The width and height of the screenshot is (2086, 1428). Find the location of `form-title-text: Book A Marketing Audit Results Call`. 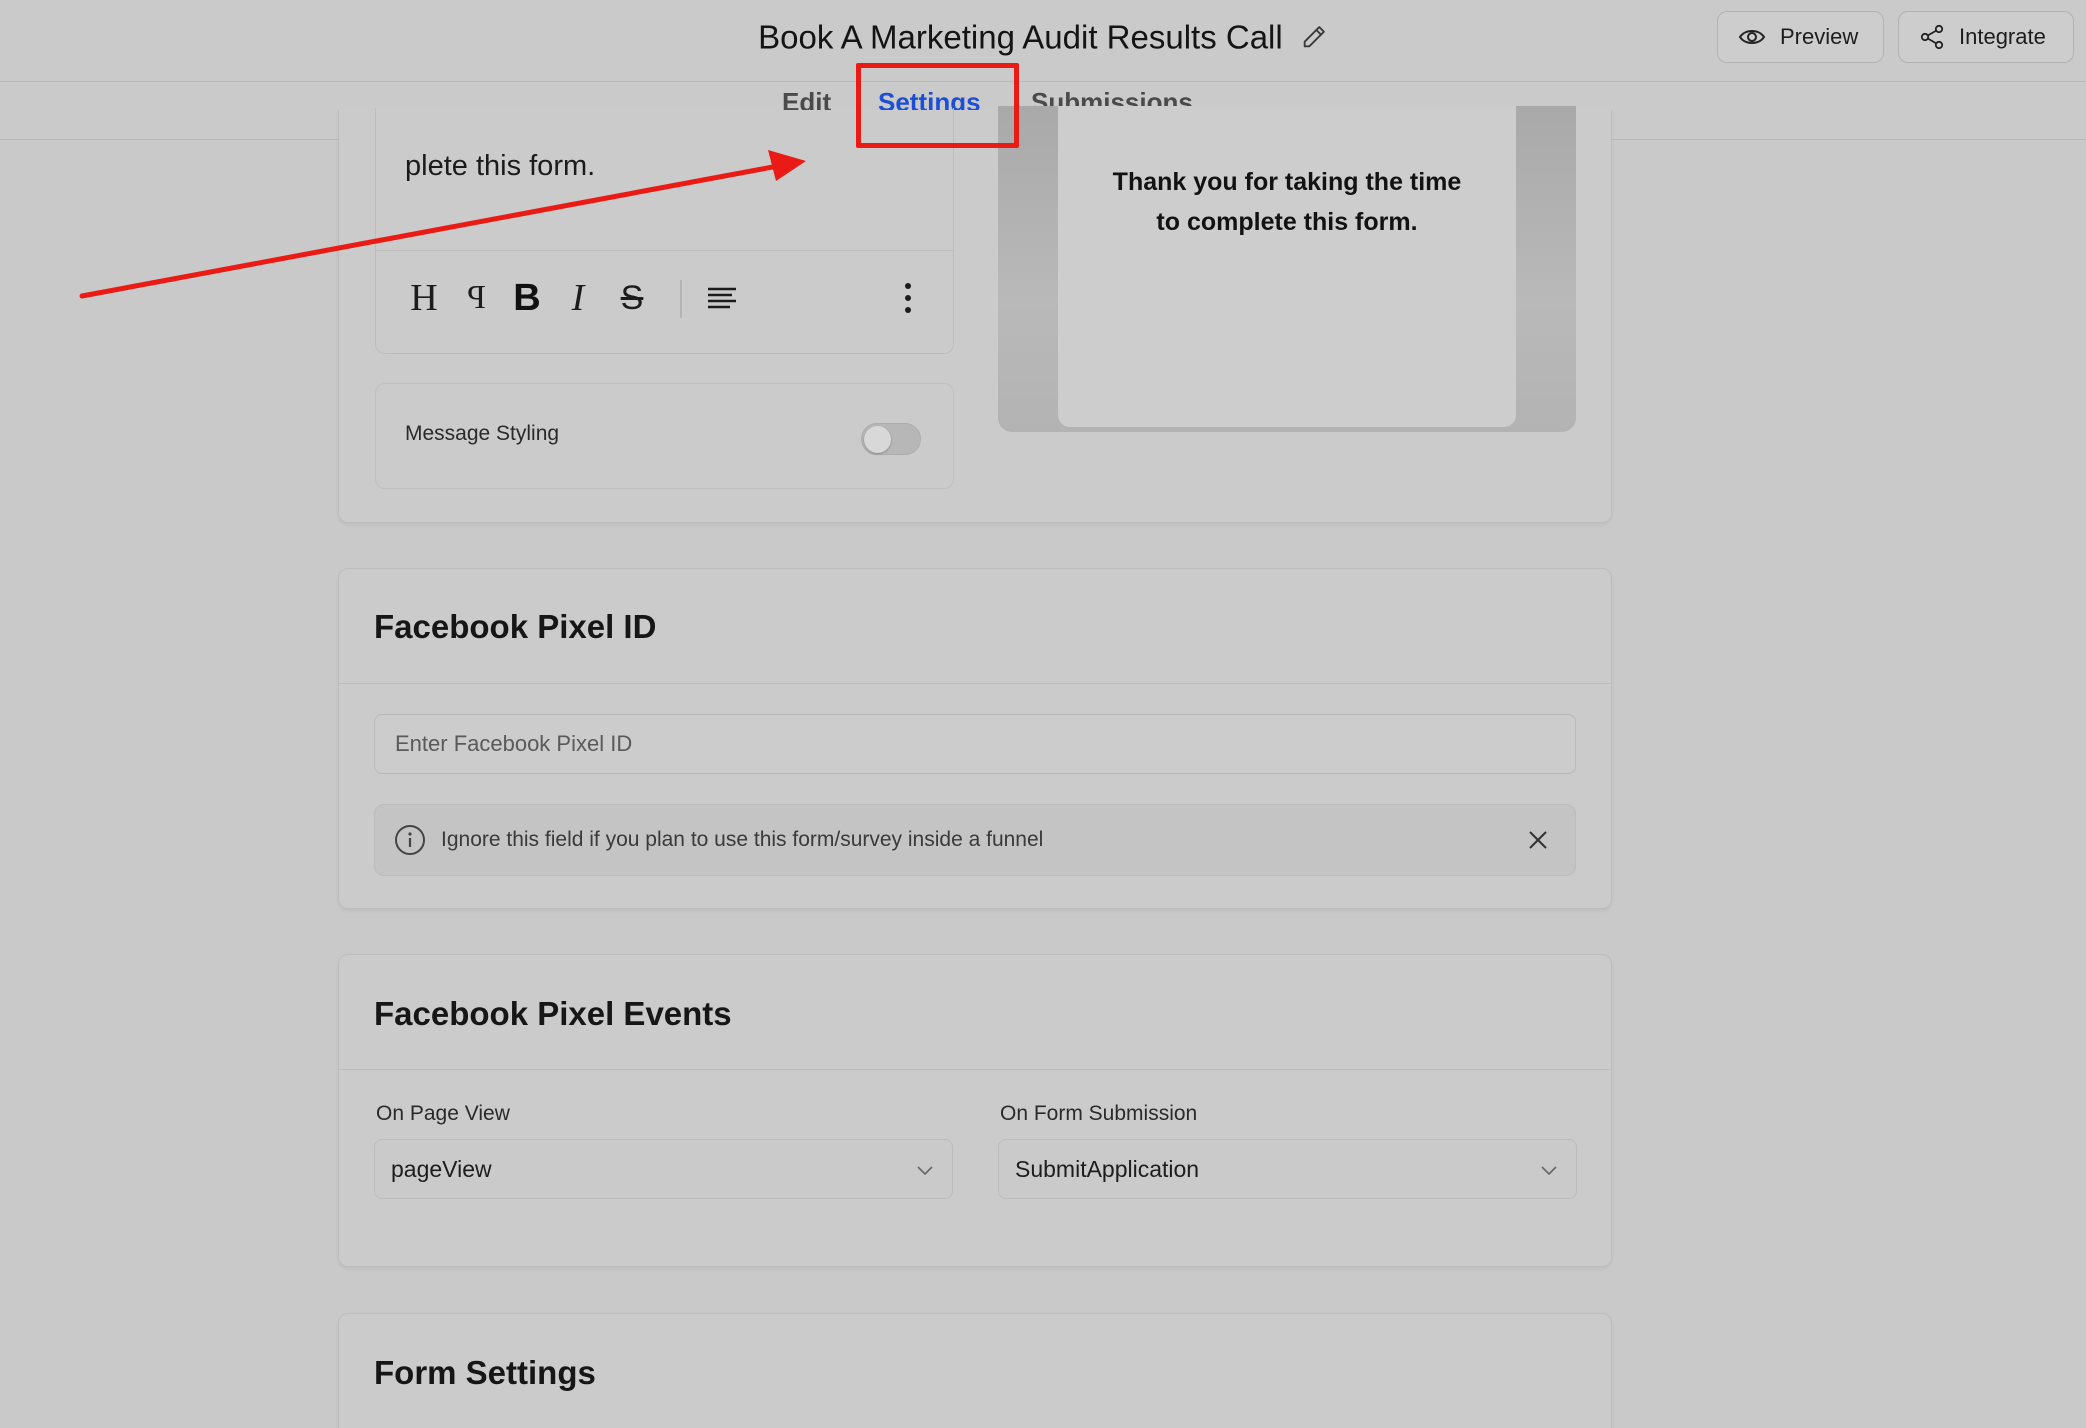

form-title-text: Book A Marketing Audit Results Call is located at coordinates (1020, 37).